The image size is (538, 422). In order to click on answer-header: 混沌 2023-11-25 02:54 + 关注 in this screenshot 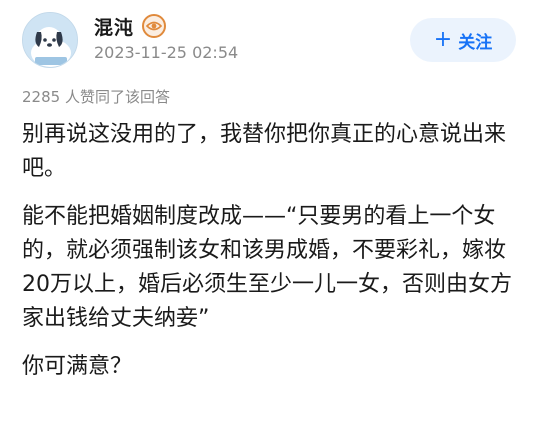, I will do `click(272, 41)`.